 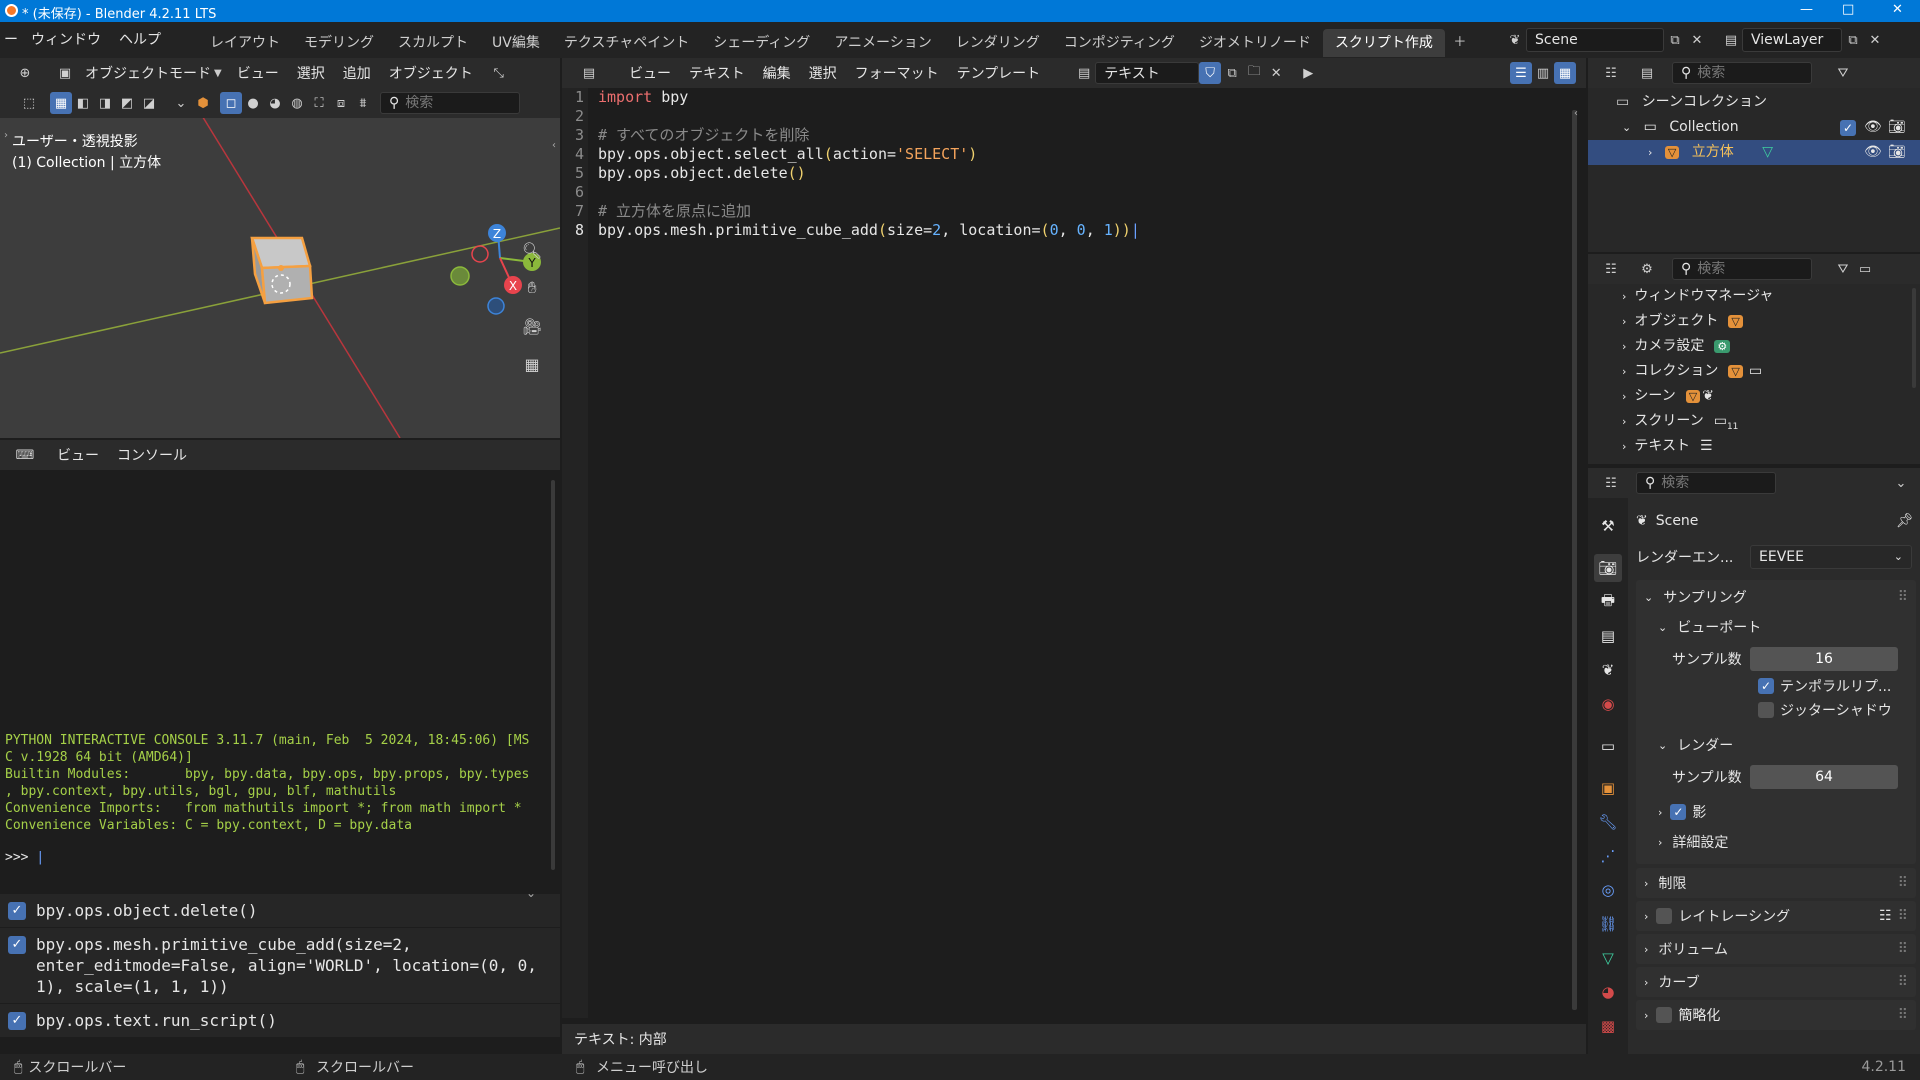 What do you see at coordinates (1697, 40) in the screenshot?
I see `delete-scene-icon: ✕` at bounding box center [1697, 40].